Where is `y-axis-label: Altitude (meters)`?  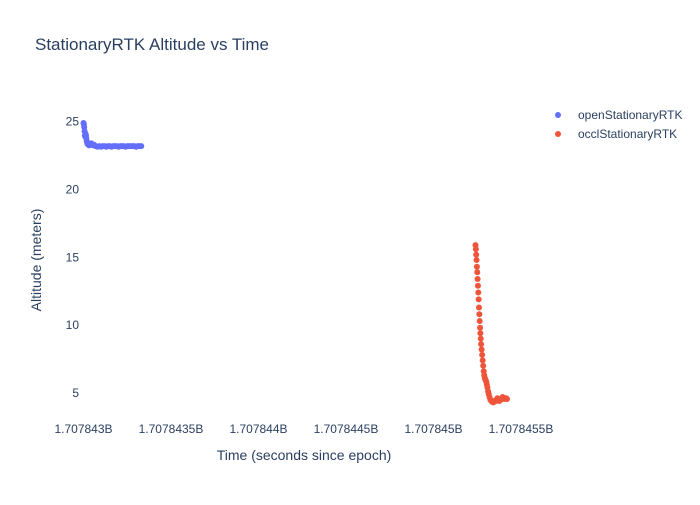
y-axis-label: Altitude (meters) is located at coordinates (36, 260).